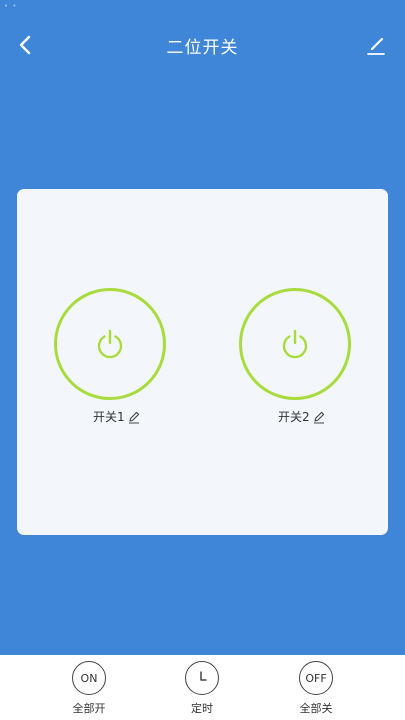 Image resolution: width=405 pixels, height=720 pixels. I want to click on timer-label: 定时, so click(202, 708).